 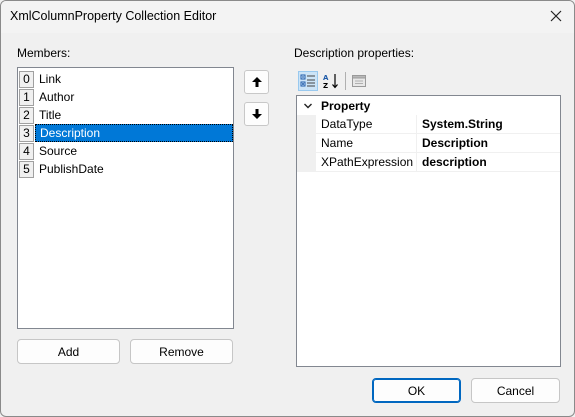 I want to click on move-up-button, so click(x=256, y=82).